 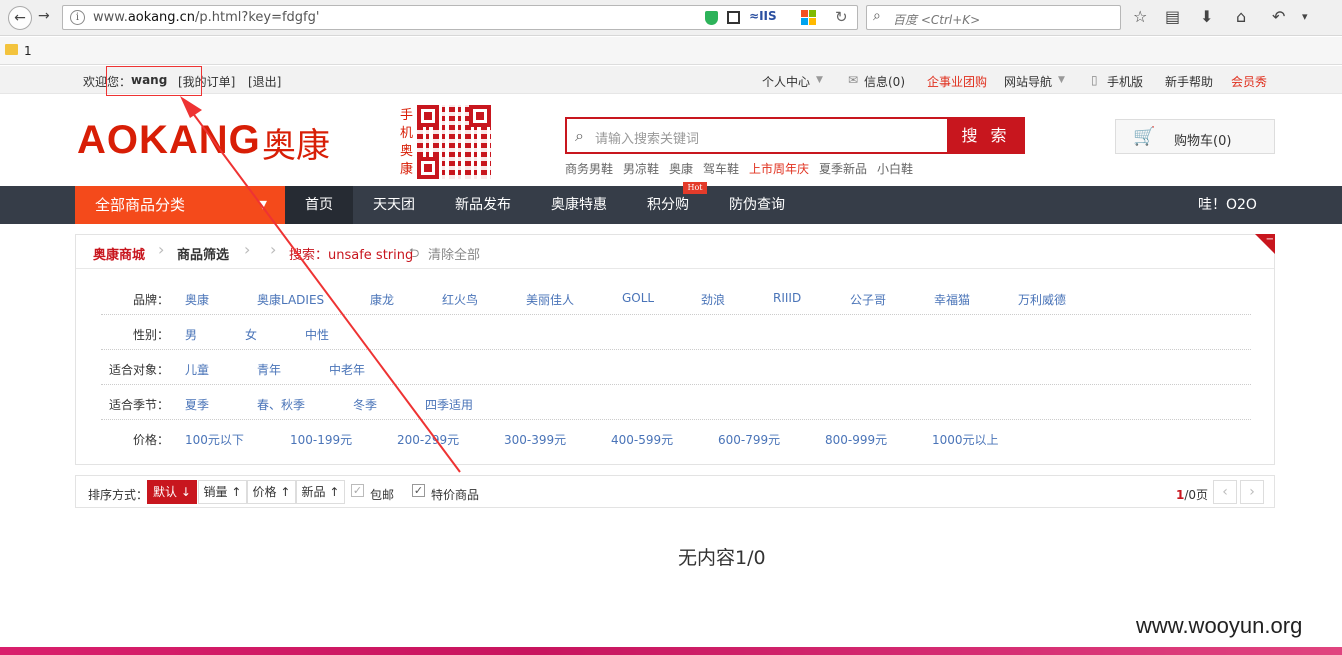 What do you see at coordinates (1028, 81) in the screenshot?
I see `site-nav-link: 网站导航` at bounding box center [1028, 81].